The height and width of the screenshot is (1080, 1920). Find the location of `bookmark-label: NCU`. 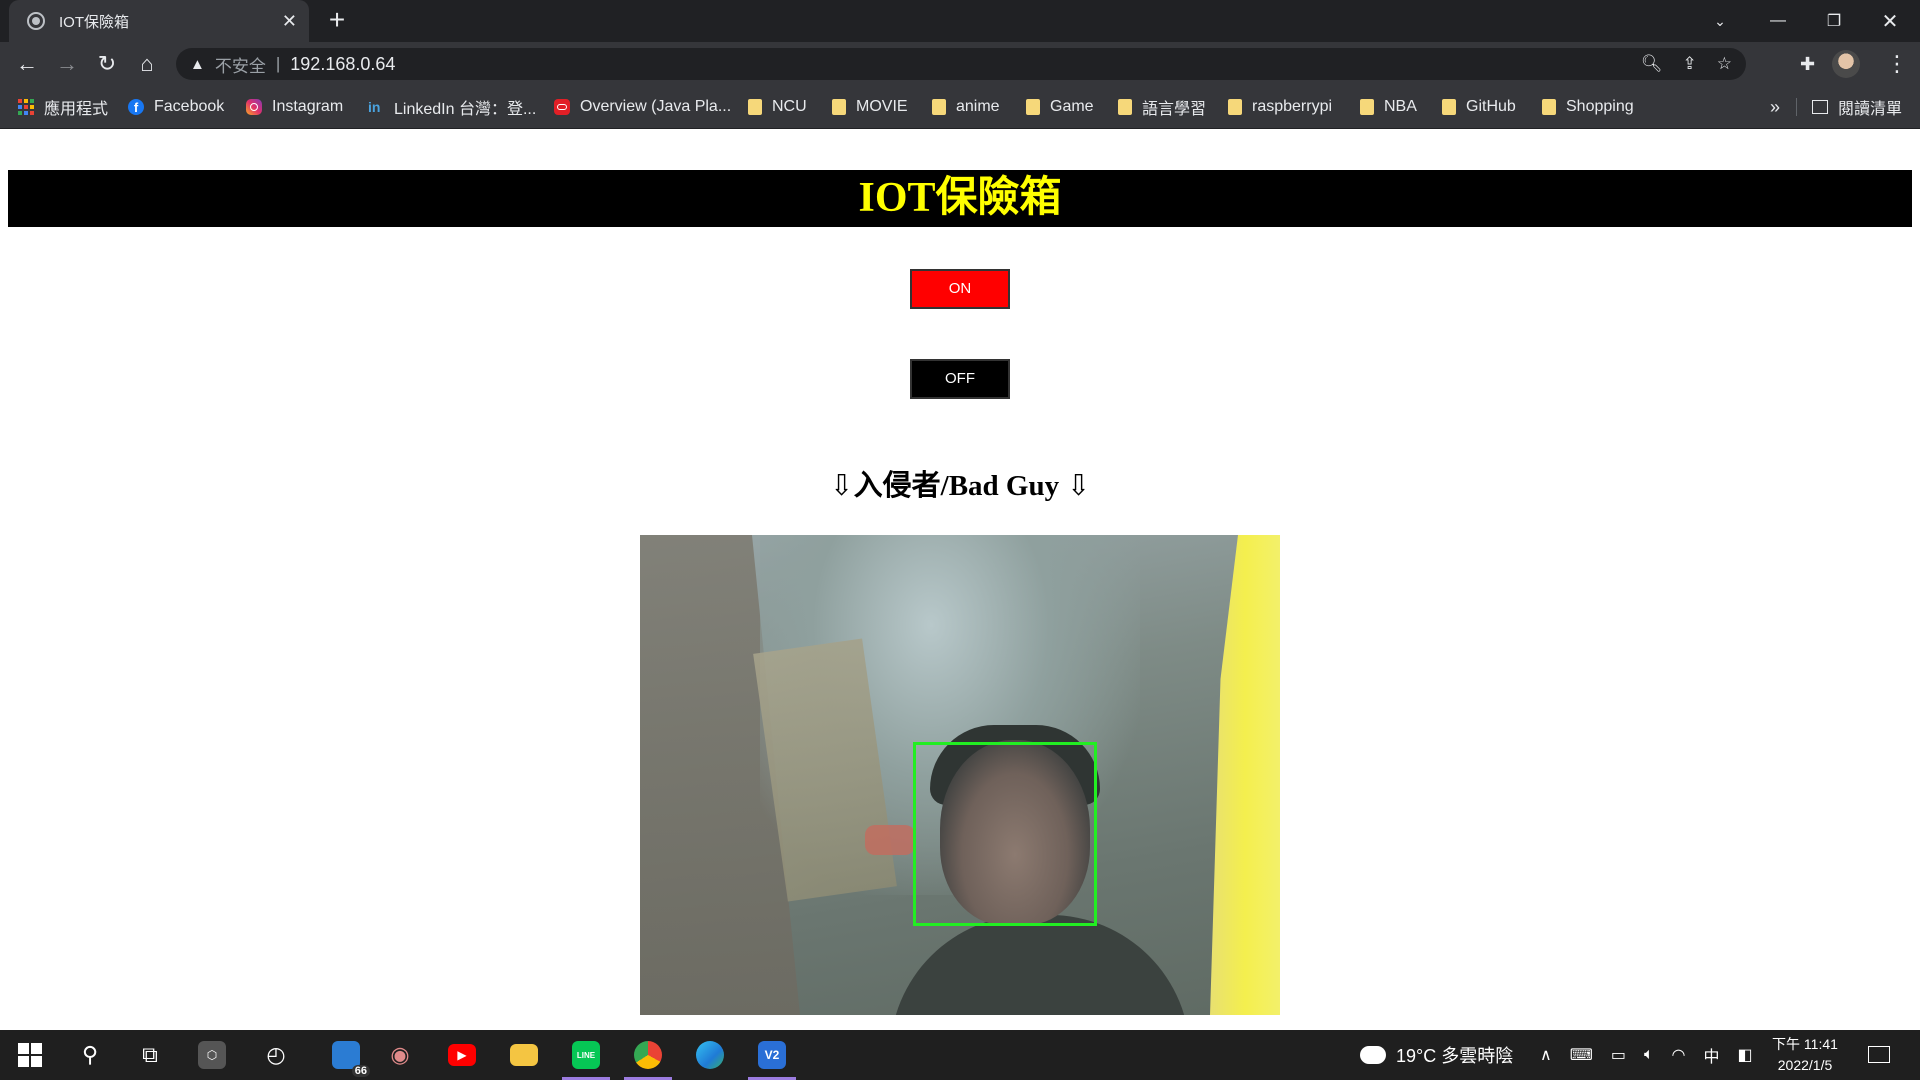

bookmark-label: NCU is located at coordinates (789, 106).